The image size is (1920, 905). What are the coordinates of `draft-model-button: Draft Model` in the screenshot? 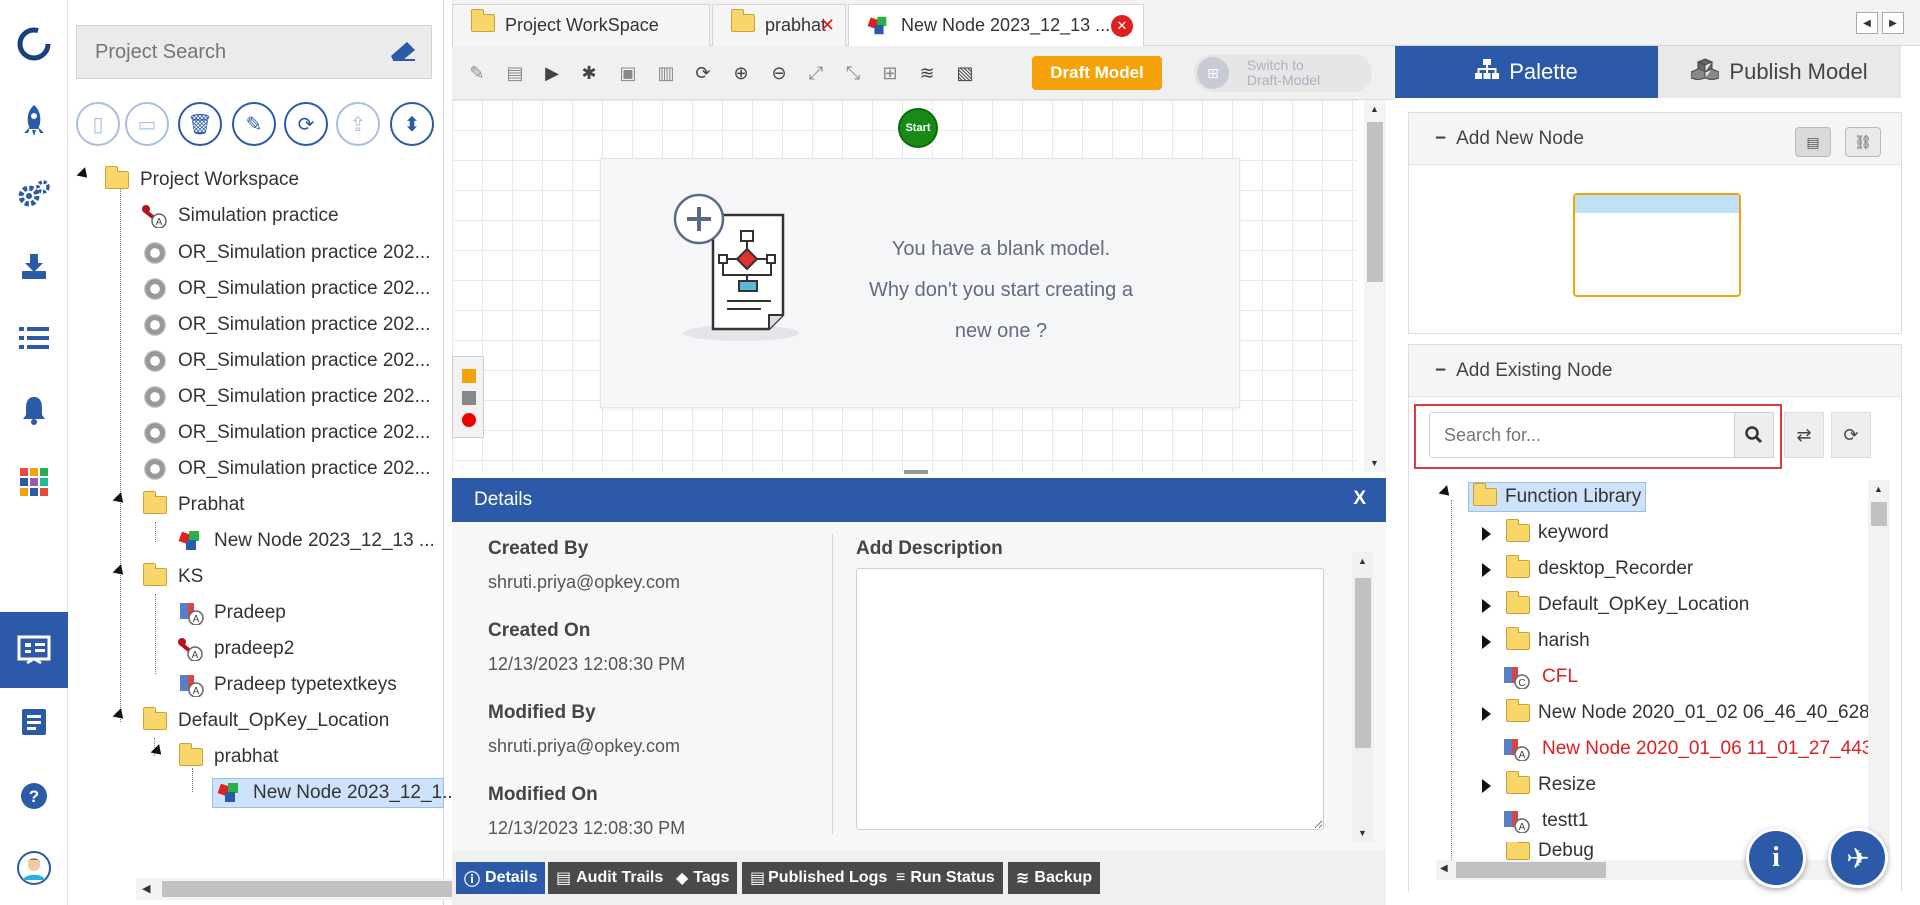 It's located at (1097, 73).